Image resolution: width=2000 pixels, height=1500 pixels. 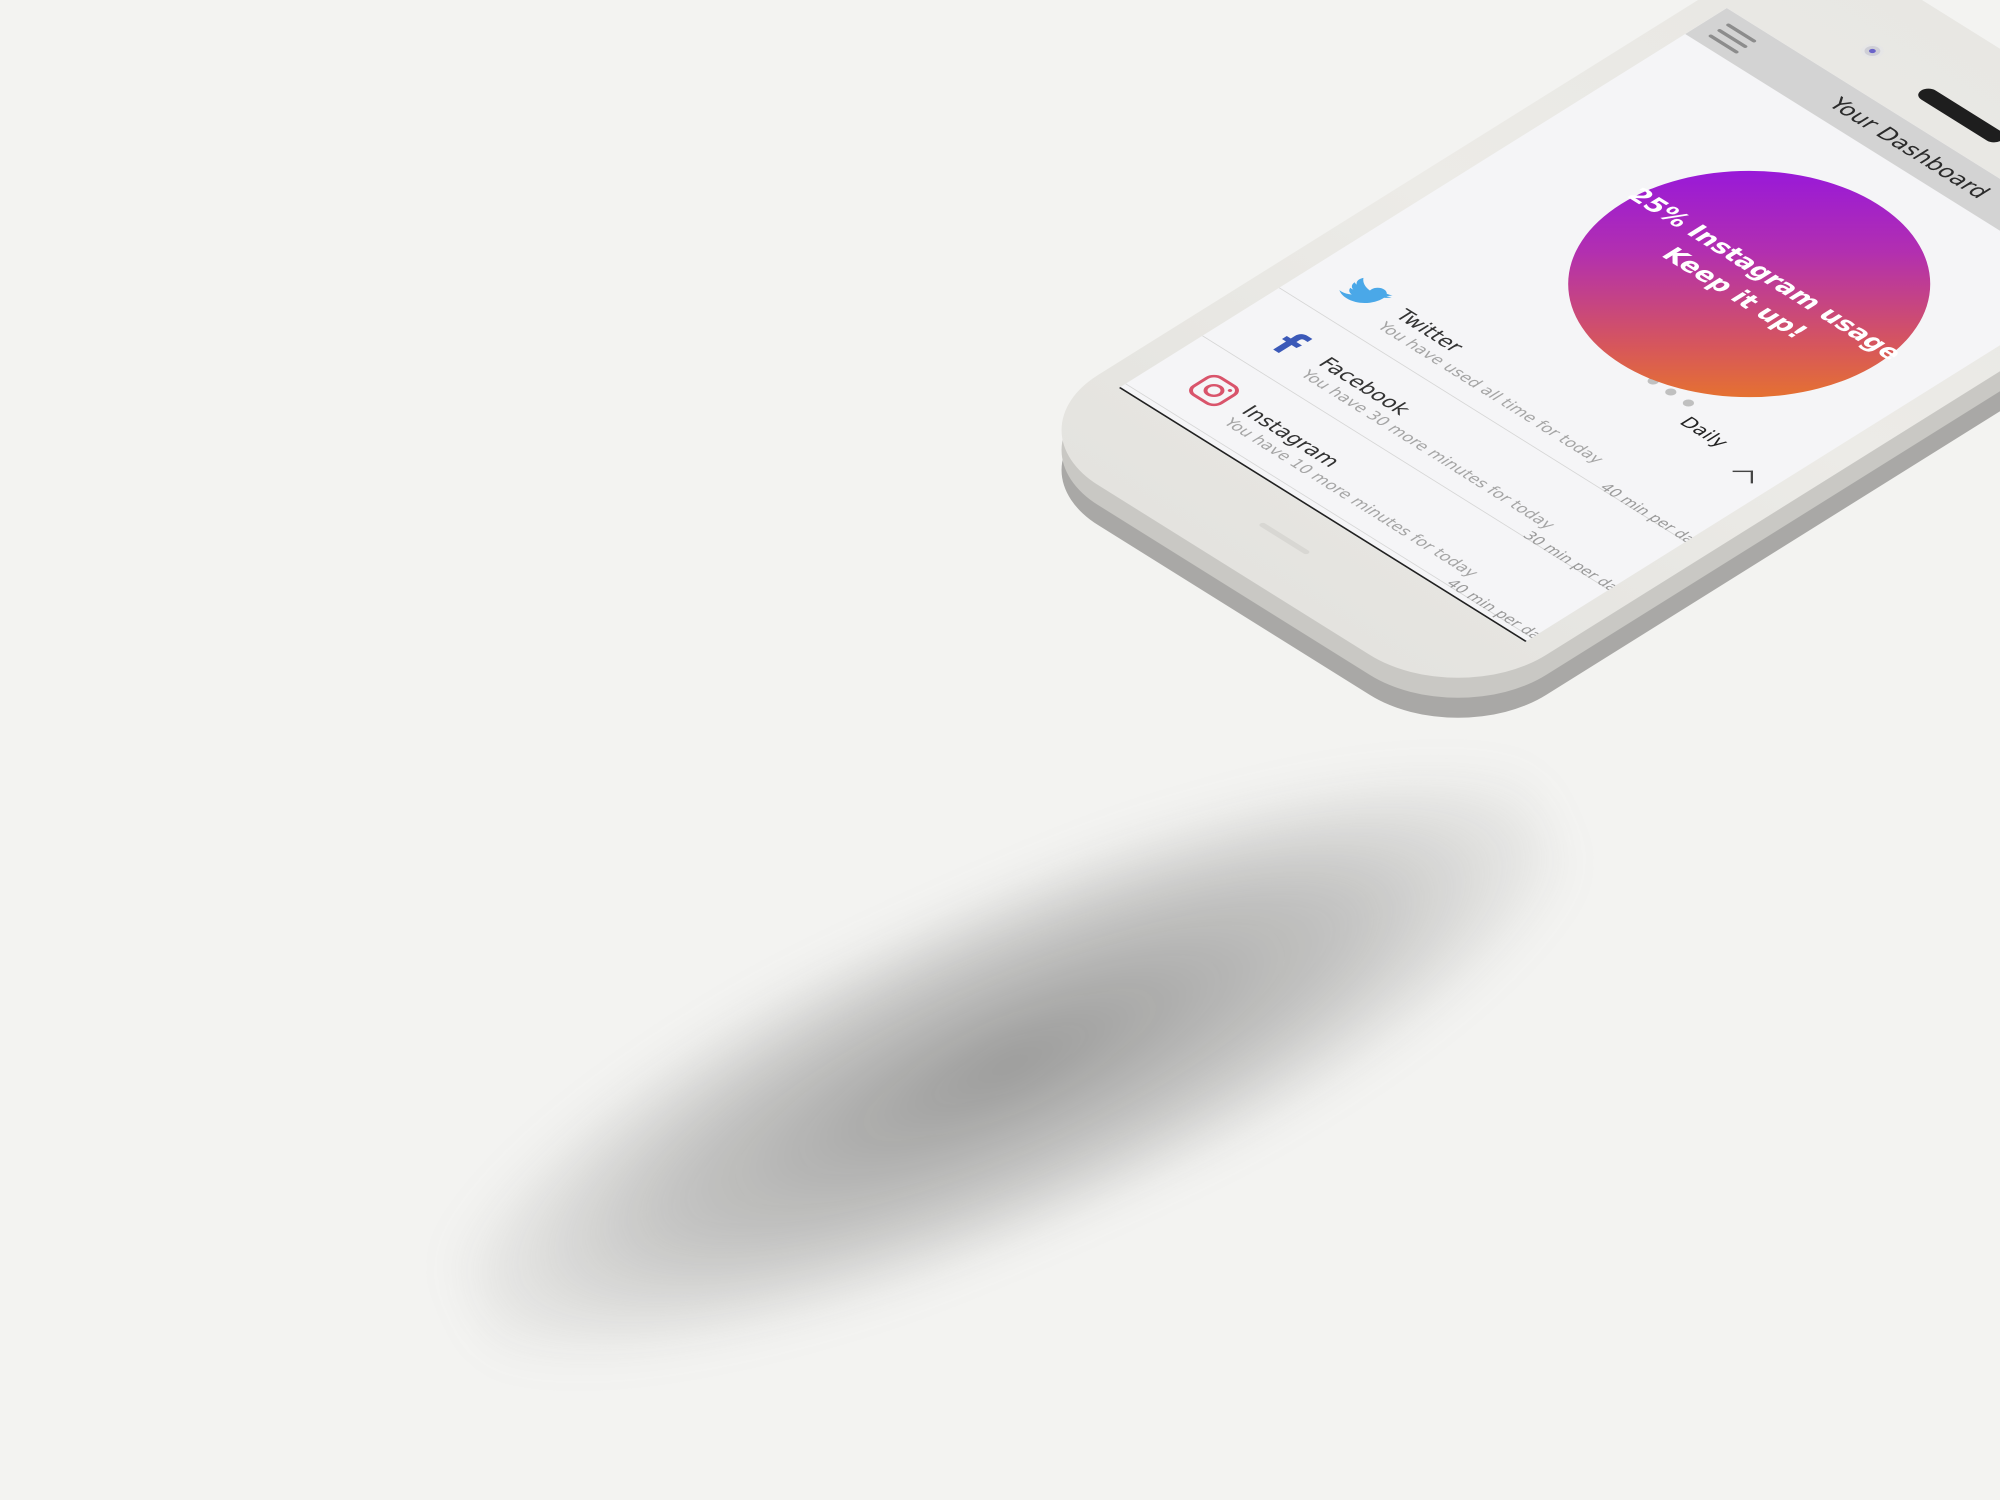 What do you see at coordinates (1214, 390) in the screenshot?
I see `instagram-camera-icon` at bounding box center [1214, 390].